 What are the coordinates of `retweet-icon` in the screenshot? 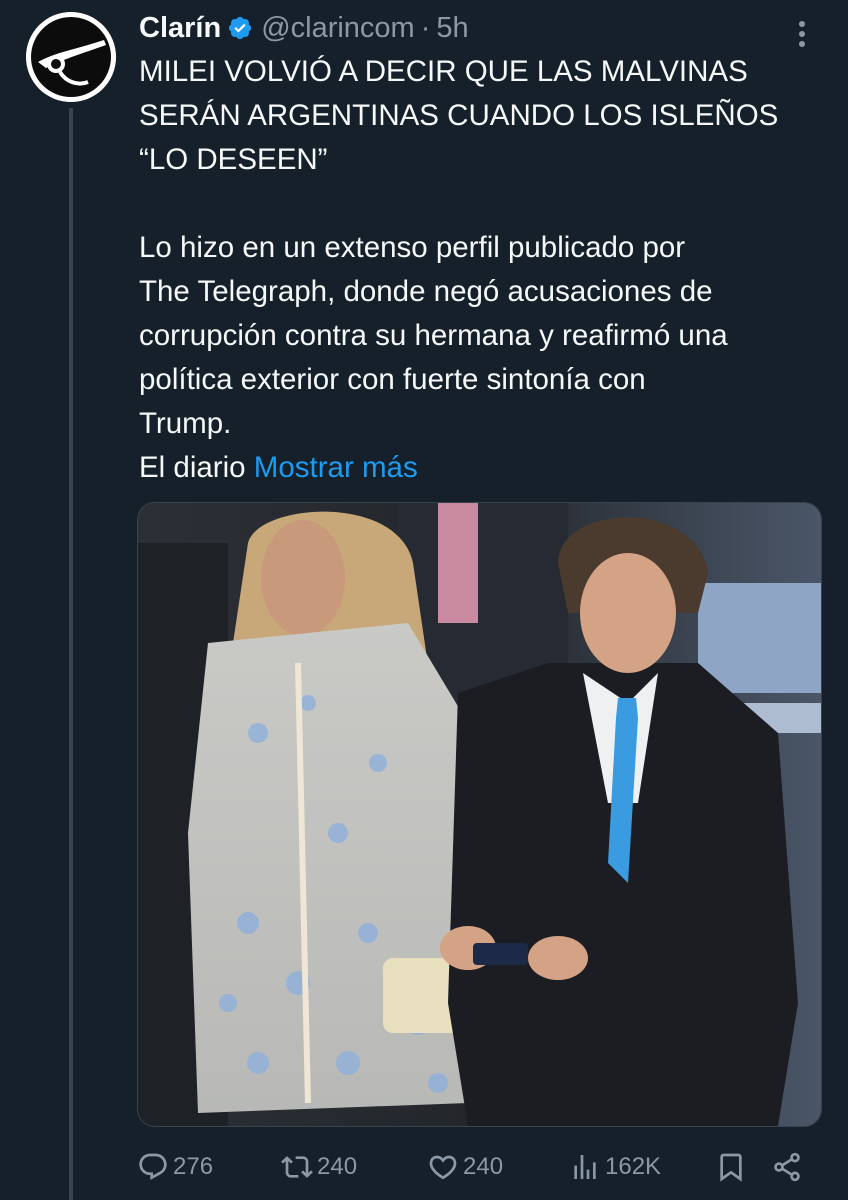 It's located at (297, 1167).